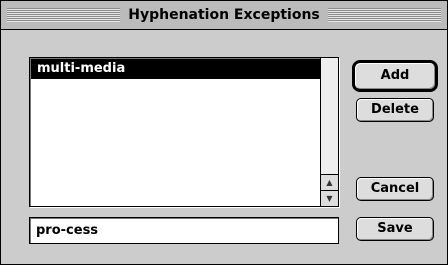 The image size is (448, 265). I want to click on word-input, so click(184, 230).